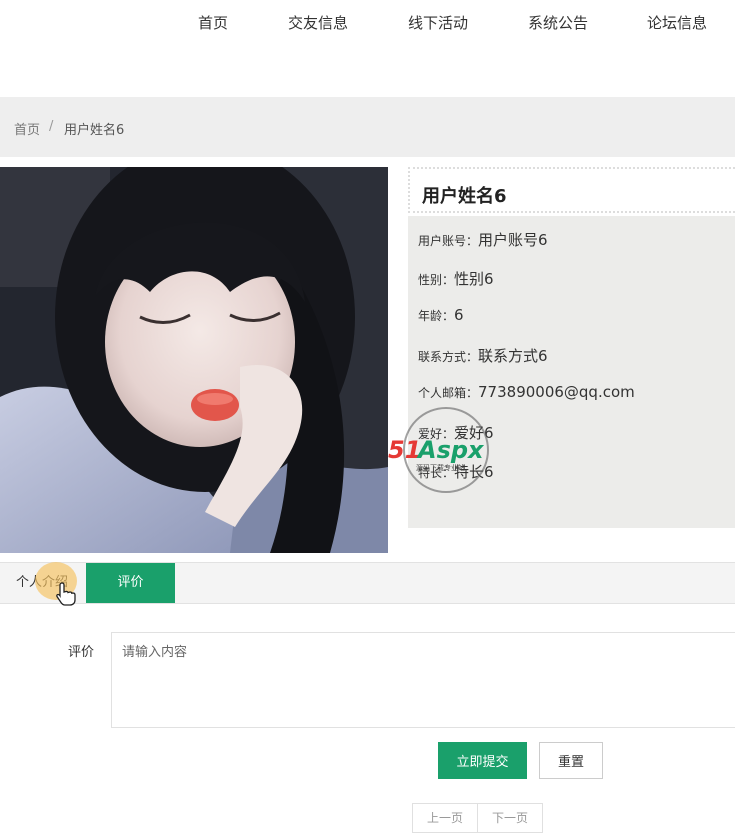 Image resolution: width=735 pixels, height=833 pixels. Describe the element at coordinates (474, 472) in the screenshot. I see `detail-value: 特长6` at that location.